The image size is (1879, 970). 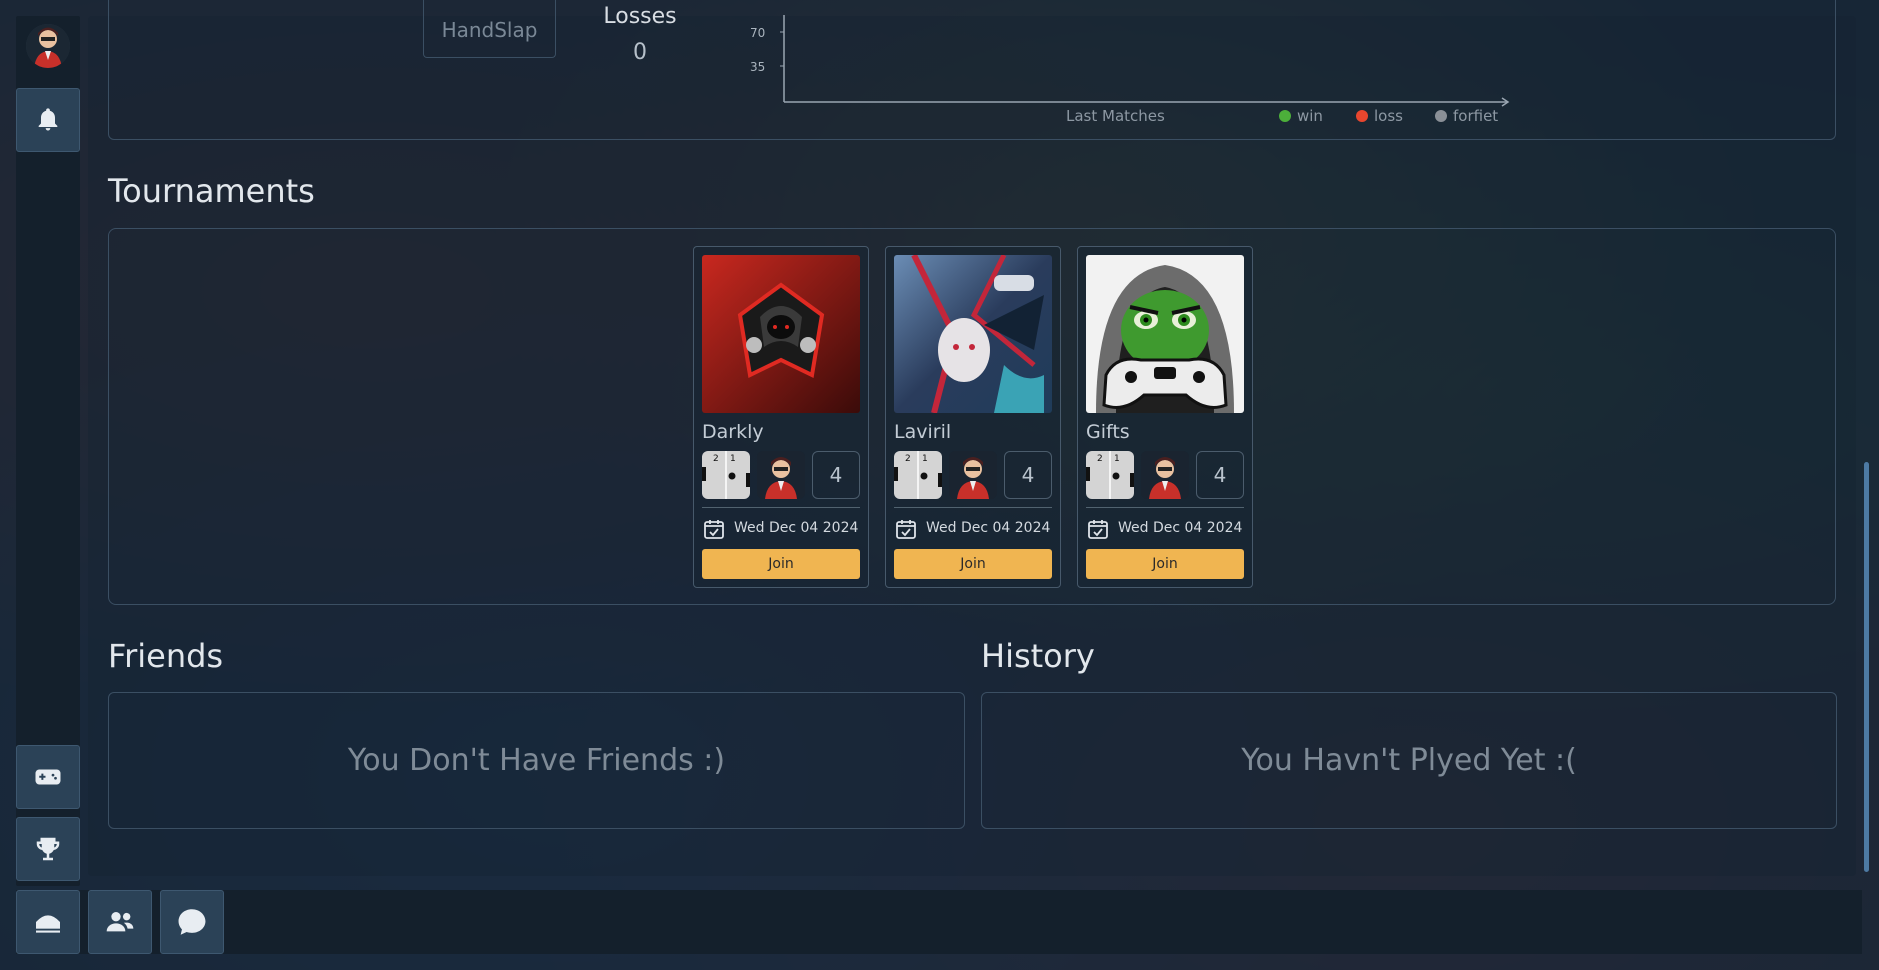 I want to click on history-empty-message: You Havn't Plyed Yet :(, so click(x=1409, y=760).